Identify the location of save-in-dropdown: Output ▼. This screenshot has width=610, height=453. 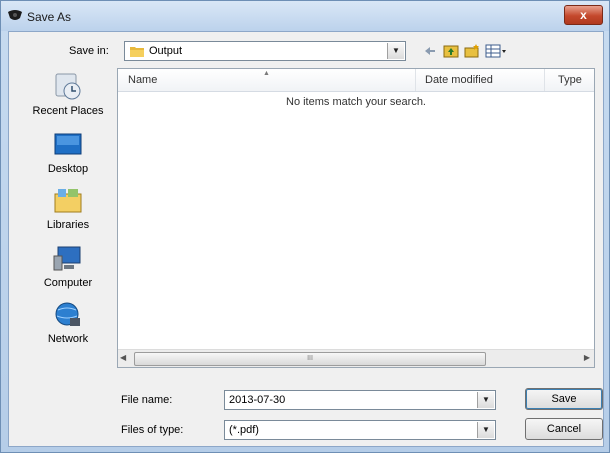
(265, 51).